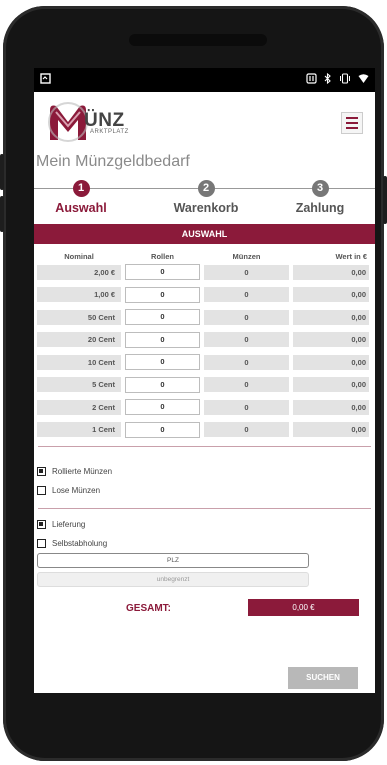  I want to click on total-value: 0,00 €, so click(303, 607).